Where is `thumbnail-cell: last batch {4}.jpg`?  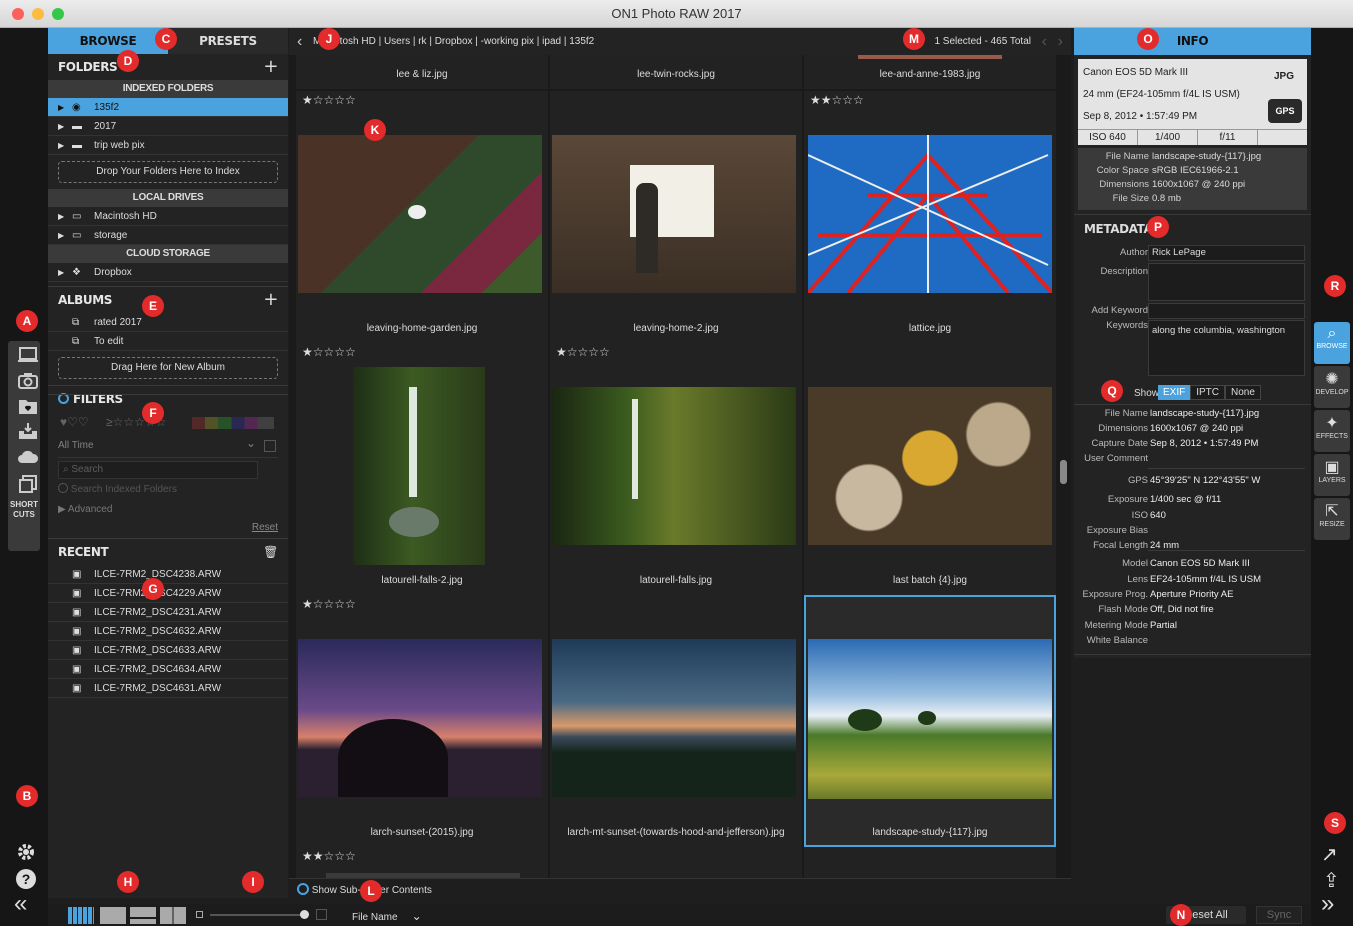
thumbnail-cell: last batch {4}.jpg is located at coordinates (930, 469).